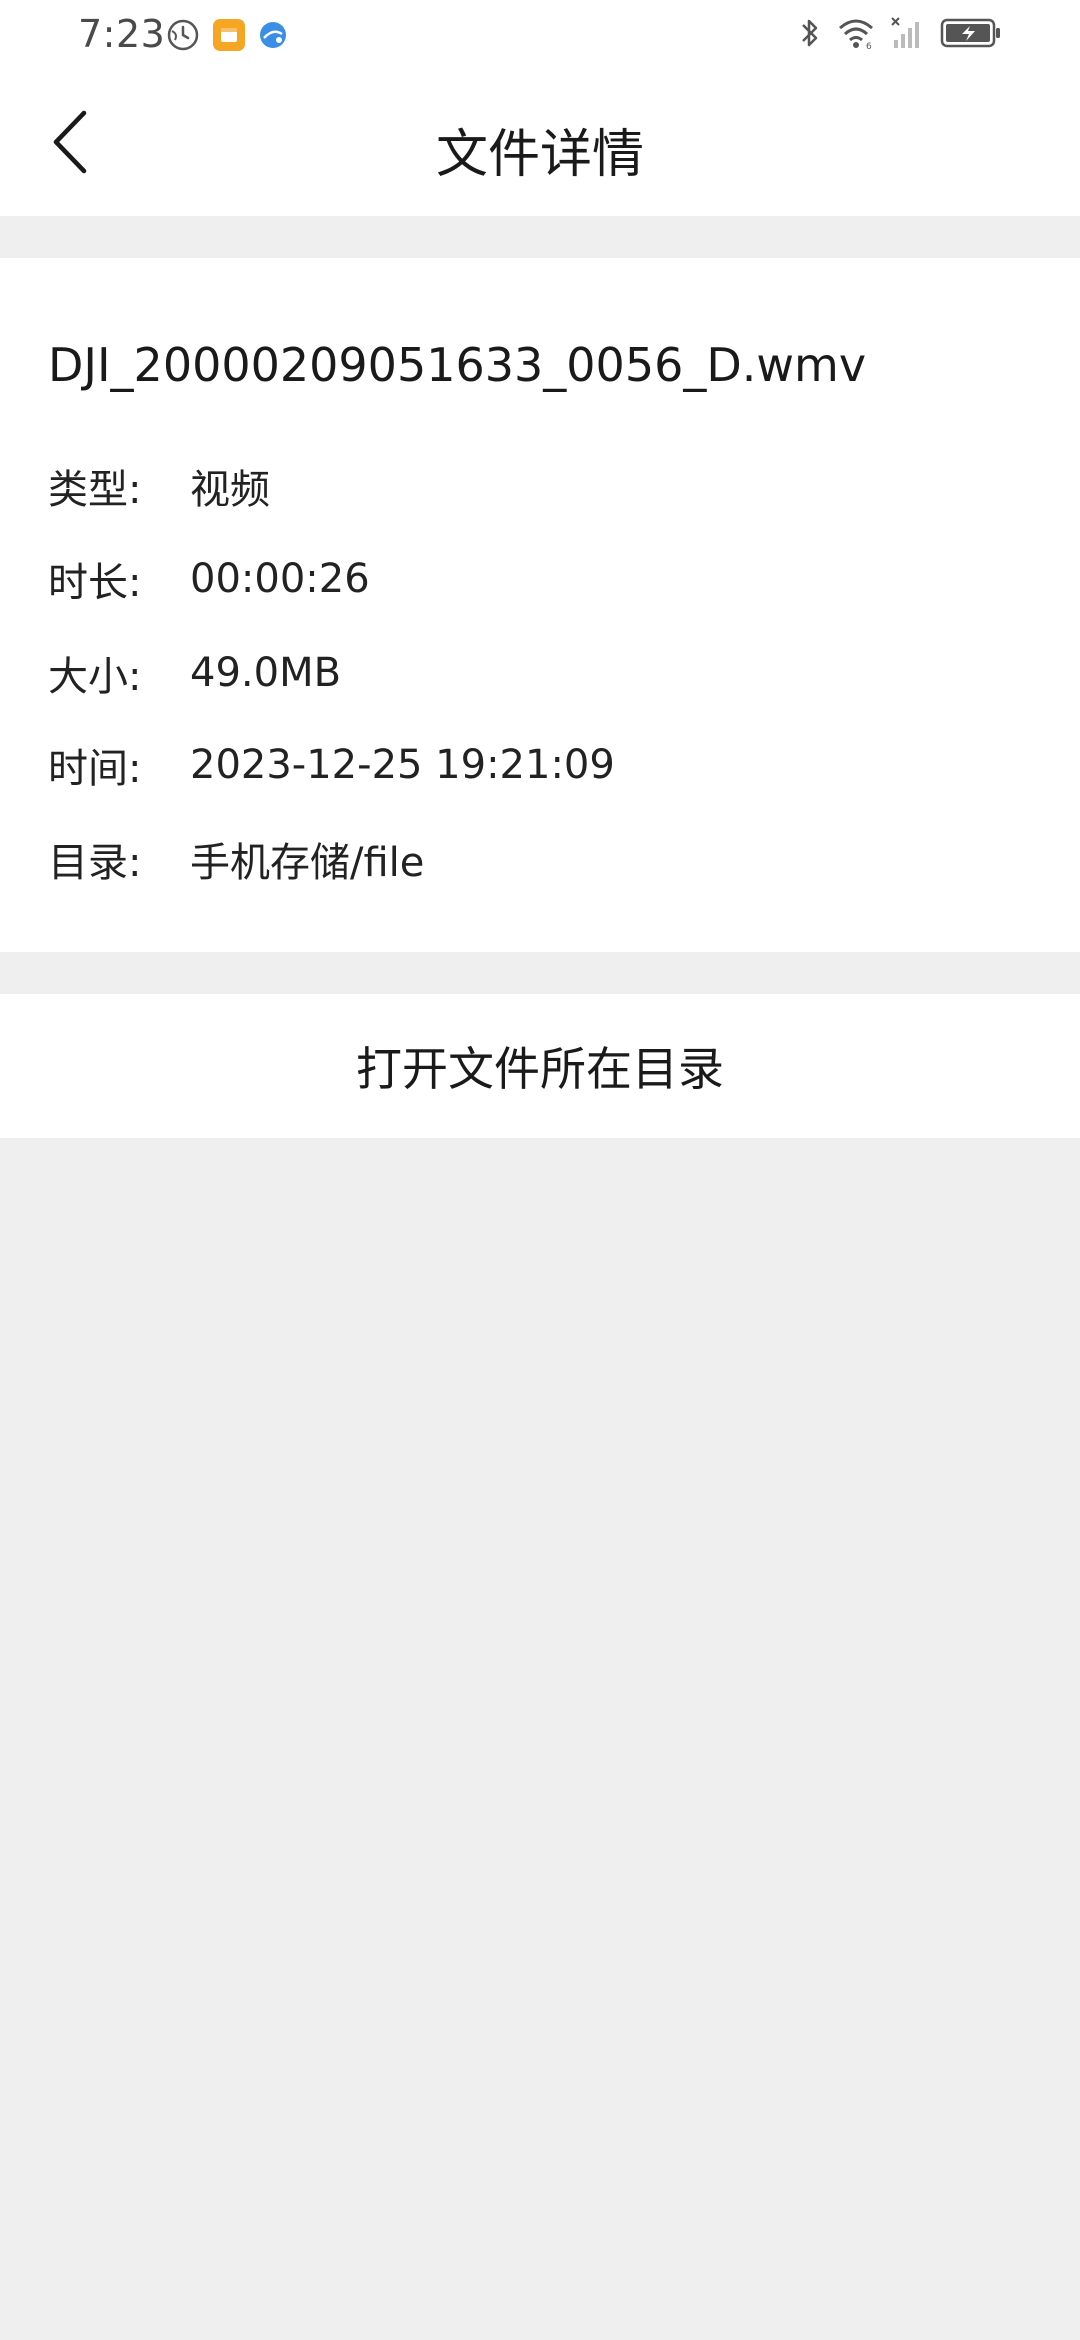 Image resolution: width=1080 pixels, height=2340 pixels. I want to click on status-left-icons, so click(227, 35).